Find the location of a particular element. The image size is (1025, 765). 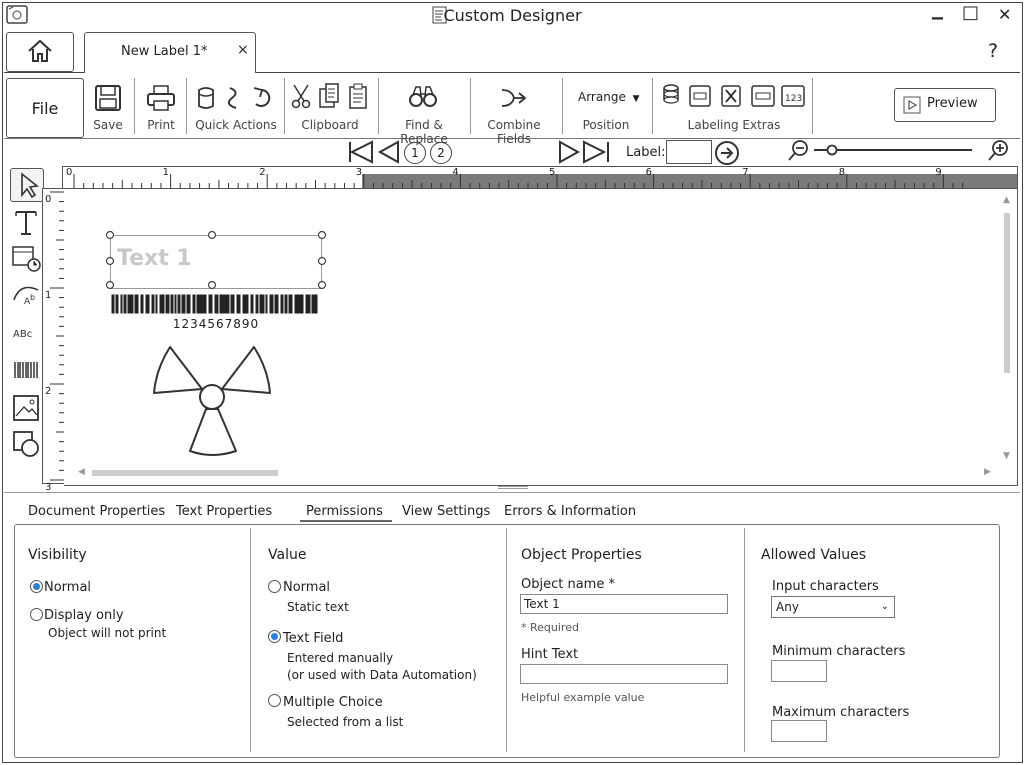

barcode-object is located at coordinates (216, 305).